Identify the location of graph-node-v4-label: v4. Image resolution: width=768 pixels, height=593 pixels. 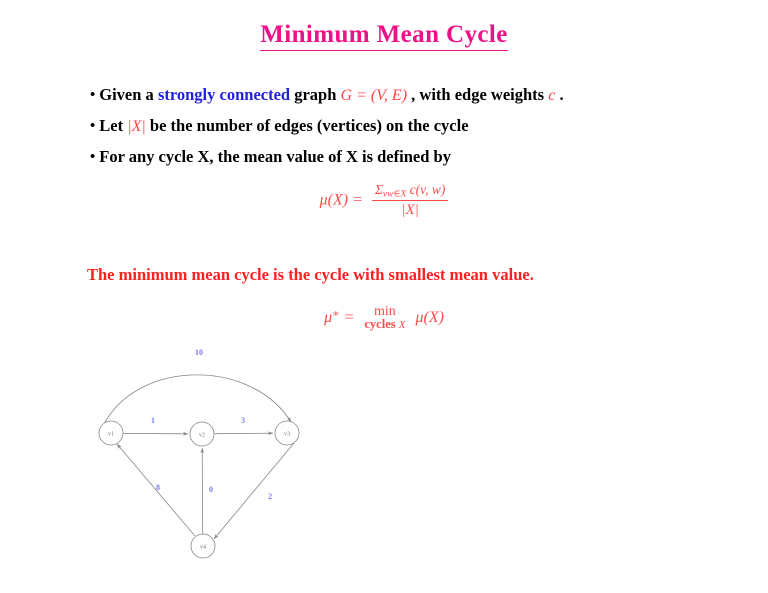
(203, 548).